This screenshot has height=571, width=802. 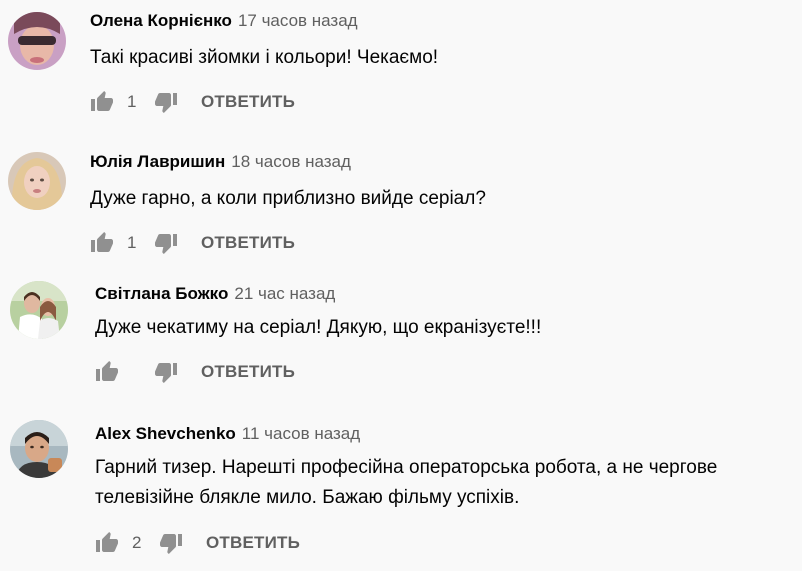 What do you see at coordinates (284, 293) in the screenshot?
I see `comment-time: 21 час назад` at bounding box center [284, 293].